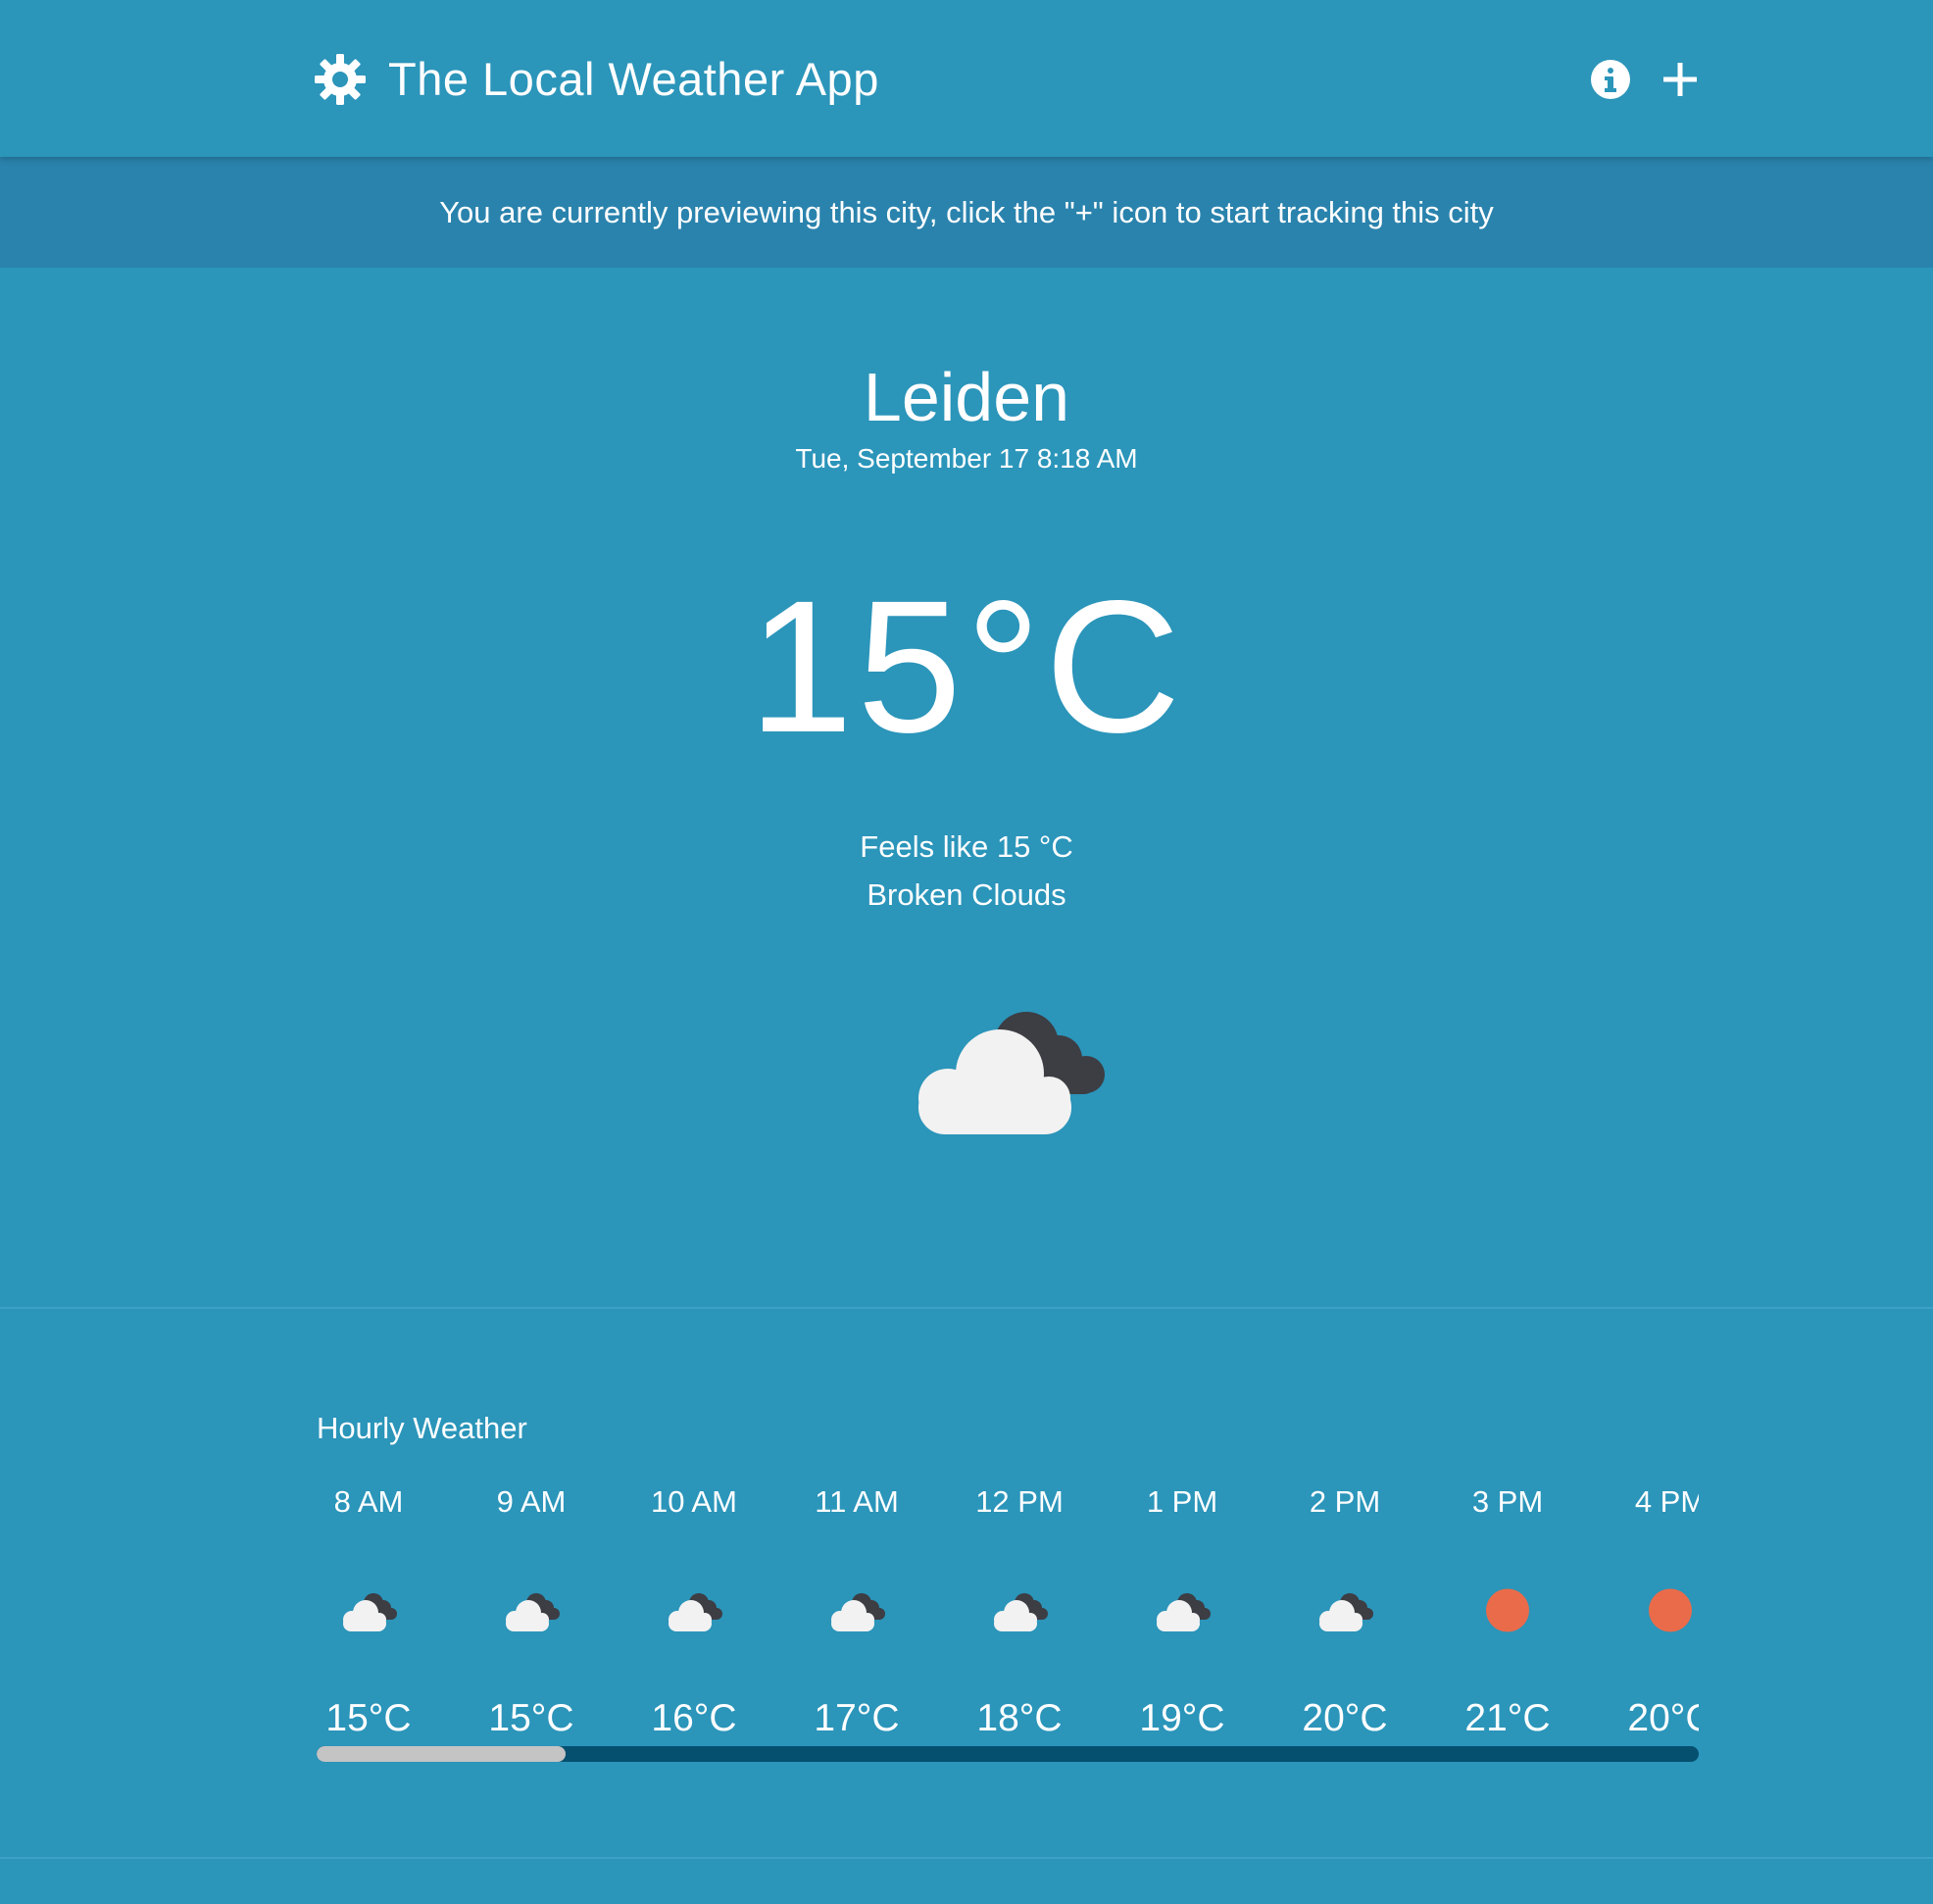 The height and width of the screenshot is (1904, 1933). Describe the element at coordinates (694, 1501) in the screenshot. I see `hour-time: 10 AM` at that location.